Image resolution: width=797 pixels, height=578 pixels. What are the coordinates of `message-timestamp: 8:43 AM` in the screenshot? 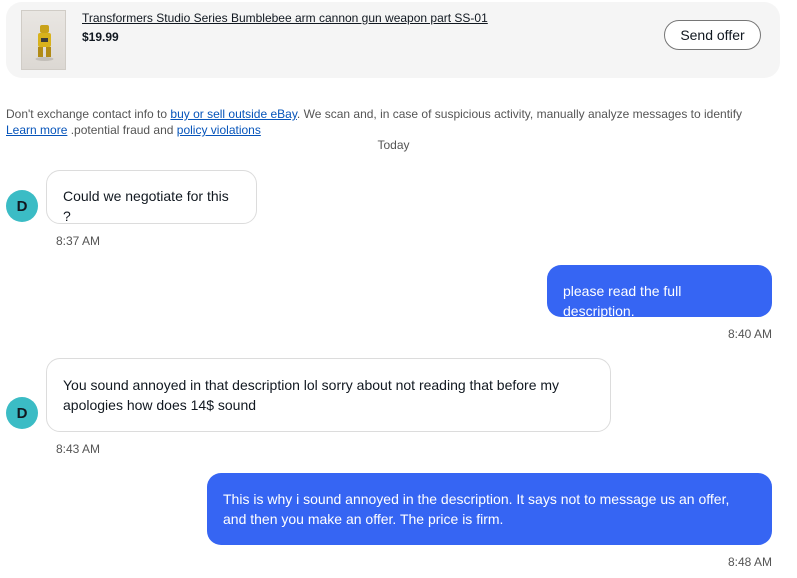 It's located at (78, 449).